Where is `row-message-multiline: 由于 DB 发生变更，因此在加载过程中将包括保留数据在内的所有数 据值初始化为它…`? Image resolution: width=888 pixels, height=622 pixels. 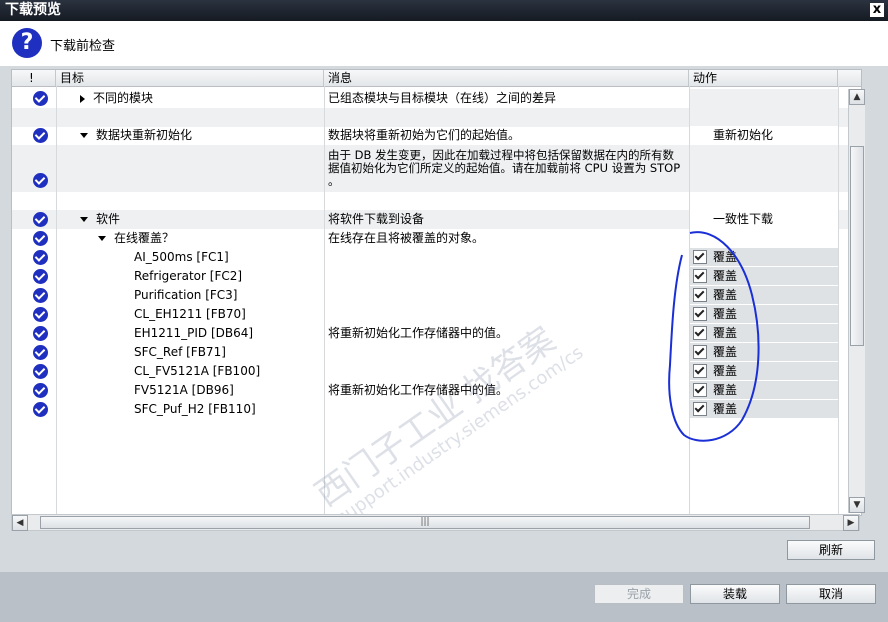
row-message-multiline: 由于 DB 发生变更，因此在加载过程中将包括保留数据在内的所有数 据值初始化为它… is located at coordinates (504, 168).